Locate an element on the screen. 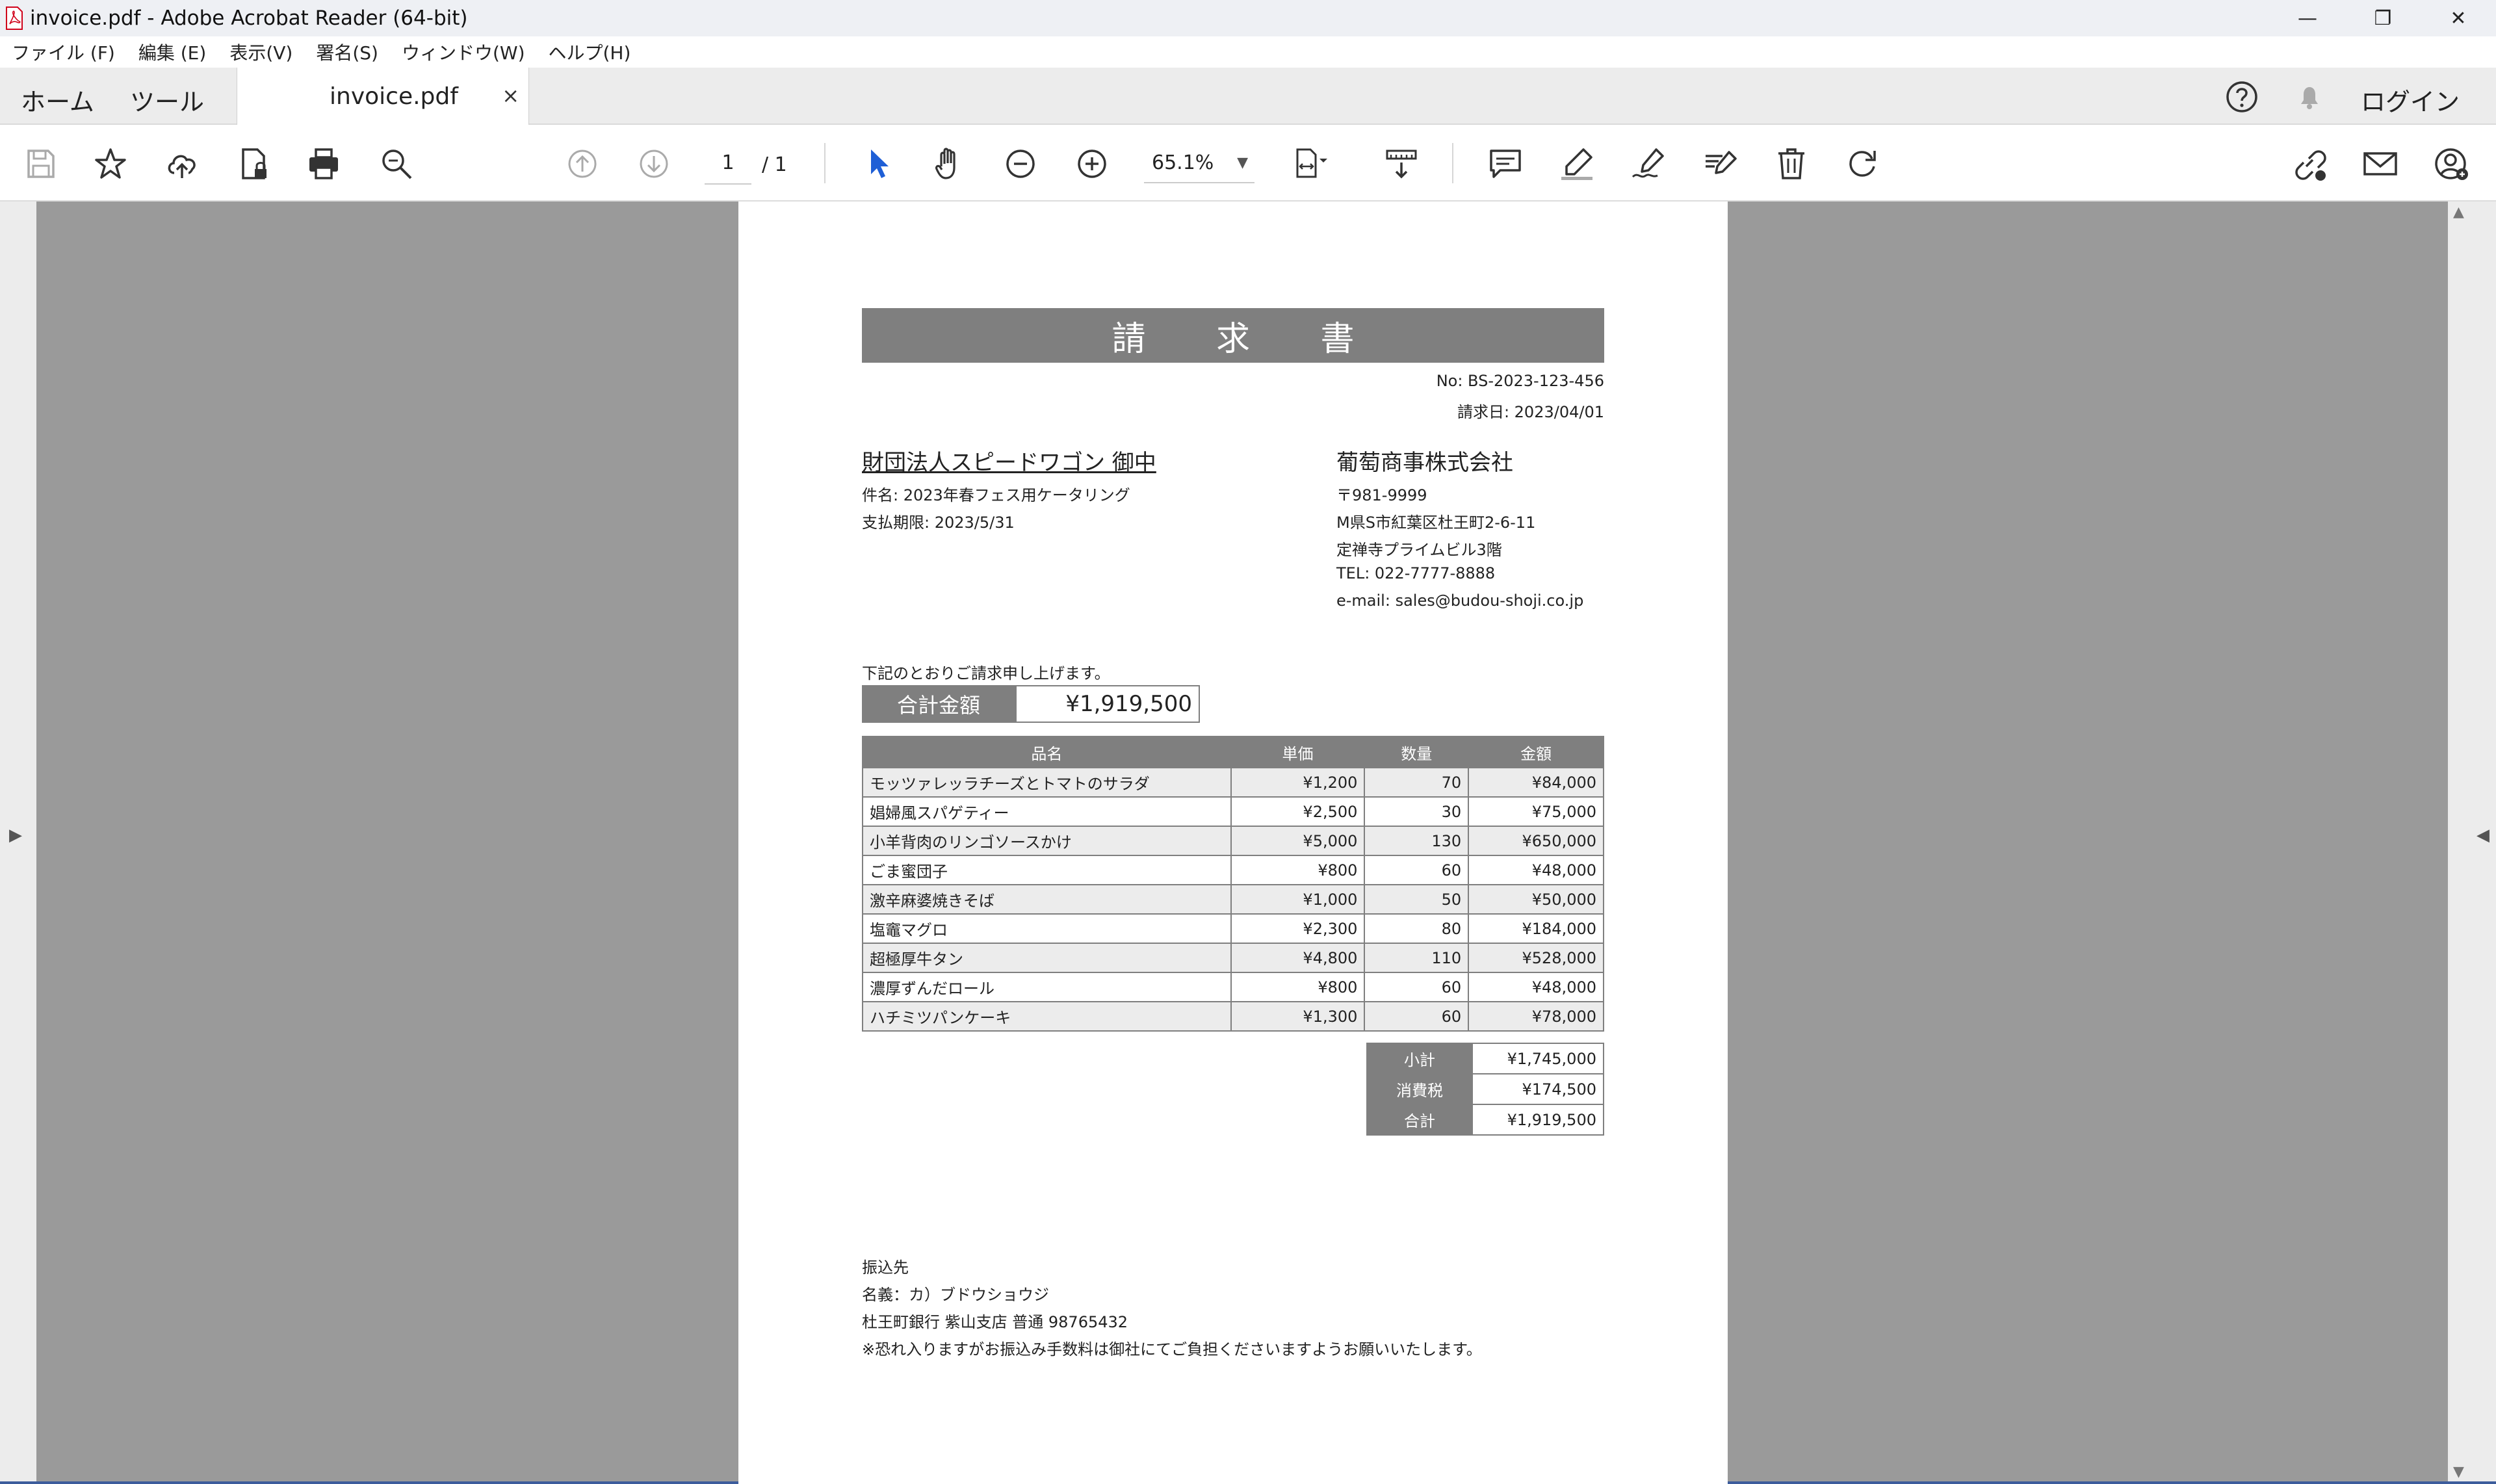  menu-view: 表示(V) is located at coordinates (260, 52).